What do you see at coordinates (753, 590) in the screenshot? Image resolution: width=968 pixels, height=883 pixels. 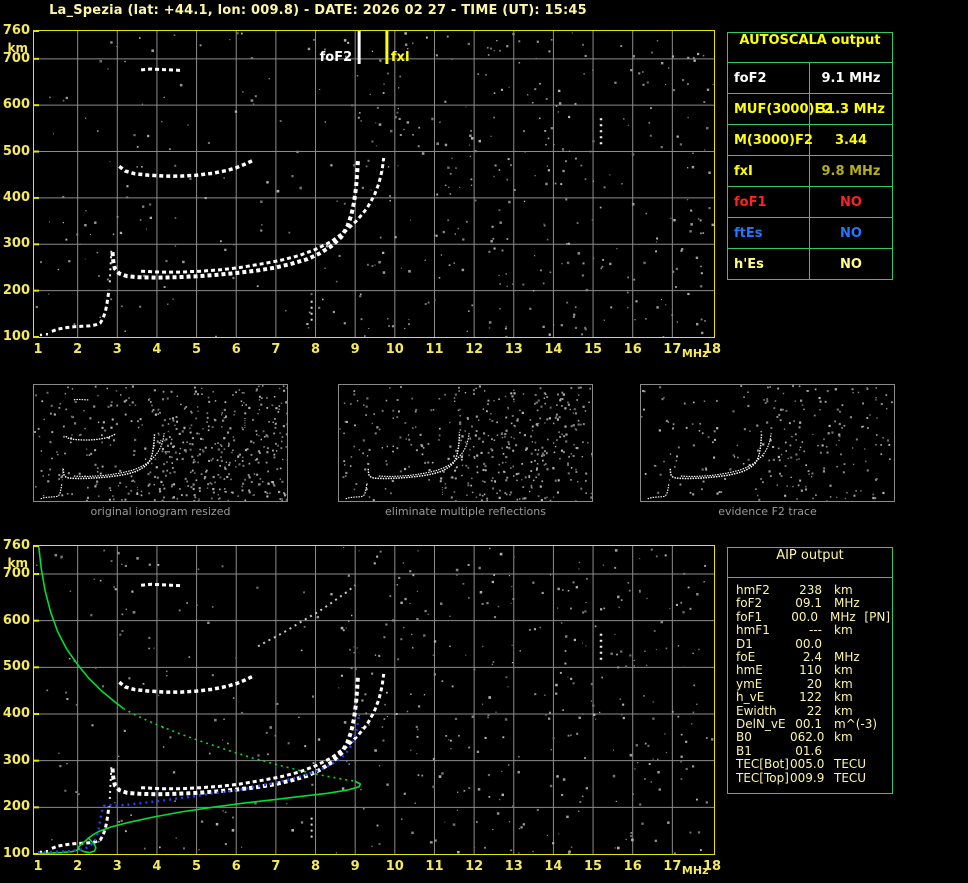 I see `parameter-label: hmF2` at bounding box center [753, 590].